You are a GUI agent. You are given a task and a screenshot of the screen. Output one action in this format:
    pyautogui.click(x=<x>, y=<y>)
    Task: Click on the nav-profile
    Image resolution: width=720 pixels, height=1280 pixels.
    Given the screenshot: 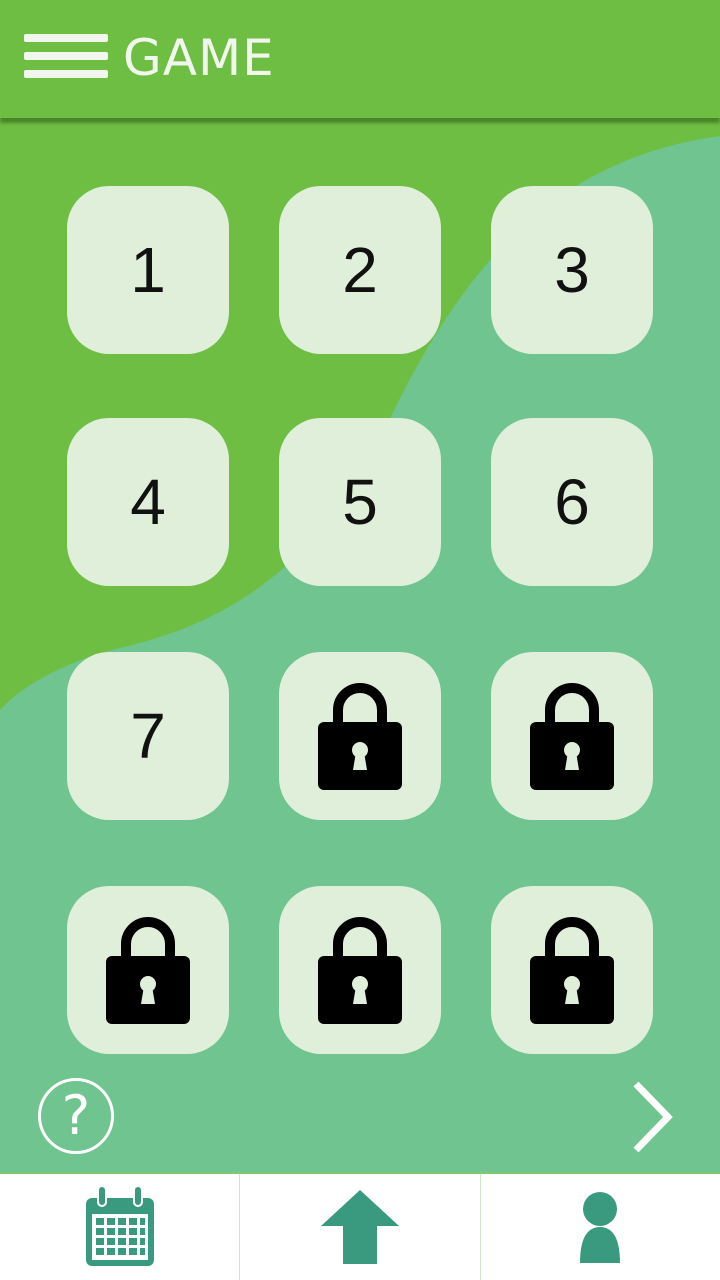 What is the action you would take?
    pyautogui.click(x=599, y=1227)
    